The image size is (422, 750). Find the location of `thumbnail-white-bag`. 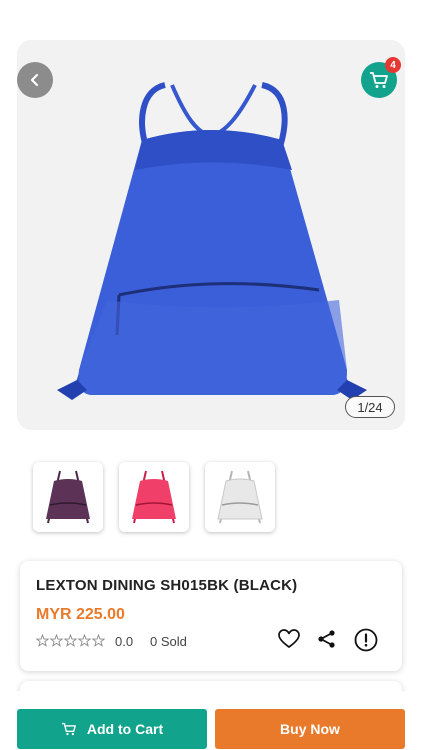

thumbnail-white-bag is located at coordinates (240, 497).